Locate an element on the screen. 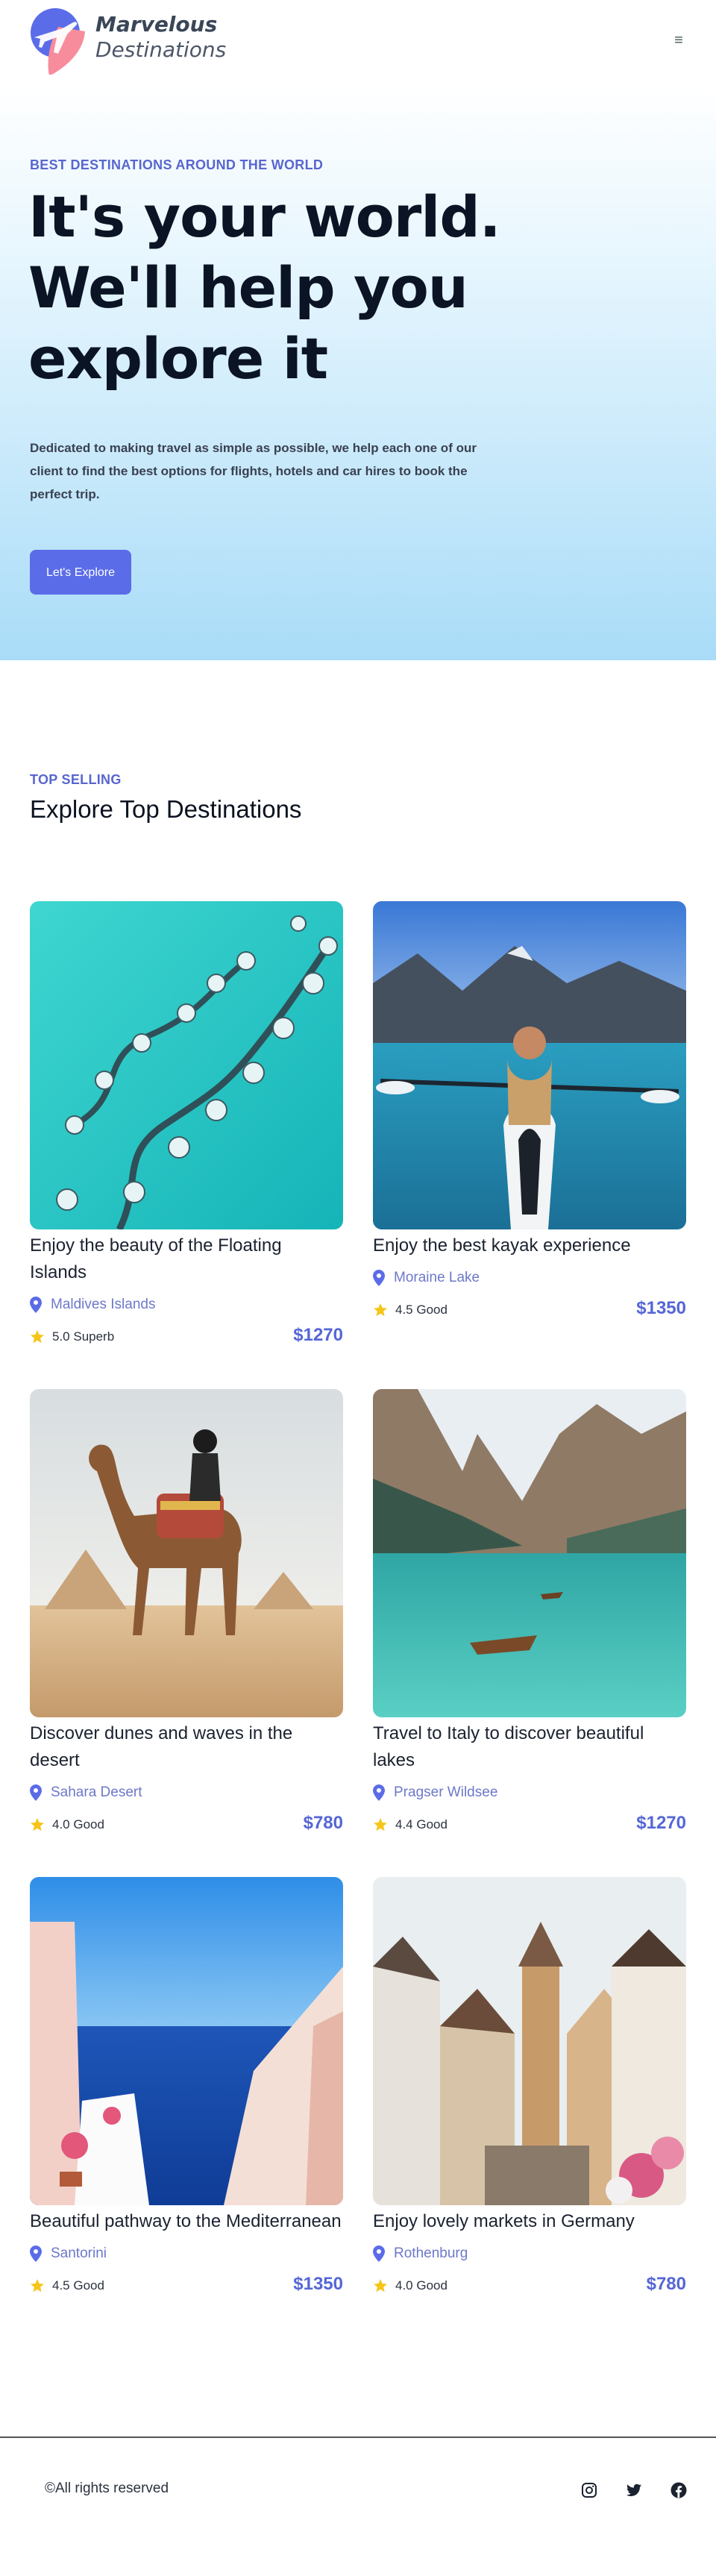 The image size is (716, 2576). brand-name-line2: Destinations is located at coordinates (161, 49).